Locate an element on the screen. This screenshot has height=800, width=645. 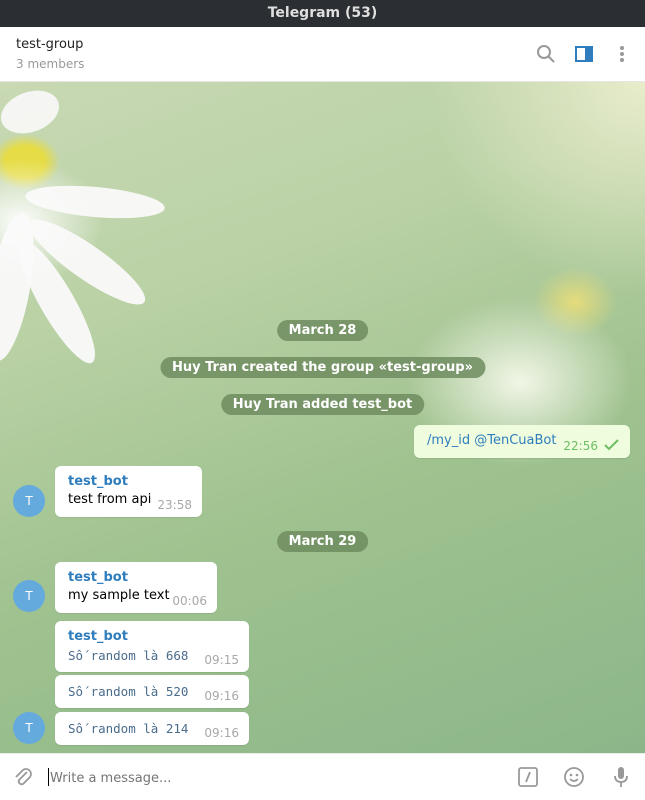
service-message: Huy Tran added test_bot is located at coordinates (322, 404).